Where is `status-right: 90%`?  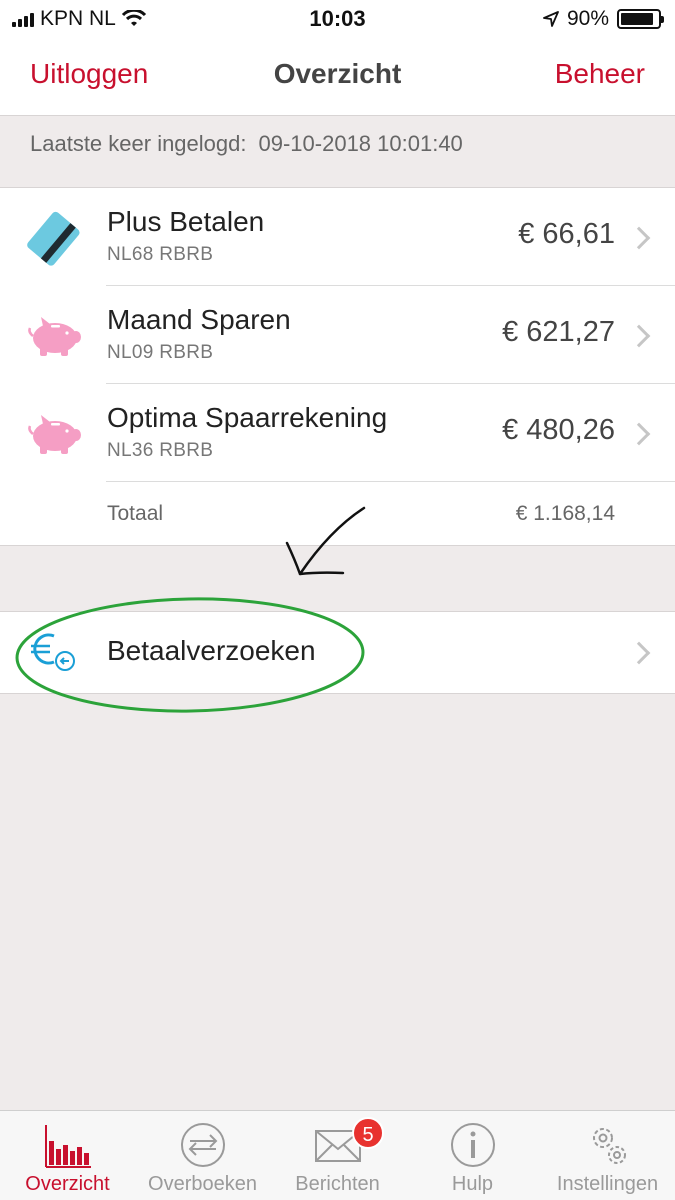 status-right: 90% is located at coordinates (603, 19).